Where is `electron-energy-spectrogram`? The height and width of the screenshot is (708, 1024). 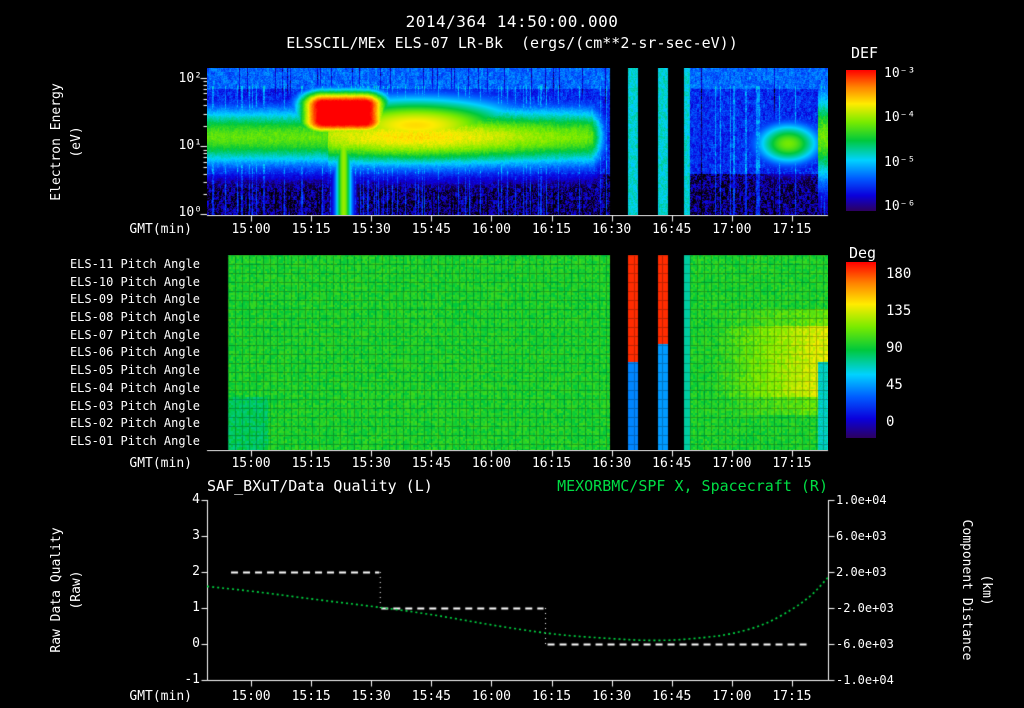 electron-energy-spectrogram is located at coordinates (517, 141).